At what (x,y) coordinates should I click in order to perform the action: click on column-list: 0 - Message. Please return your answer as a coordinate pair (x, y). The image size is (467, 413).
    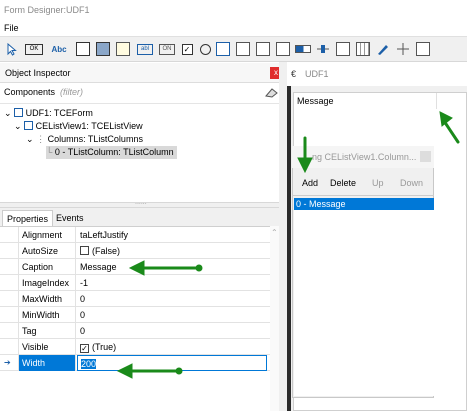
    Looking at the image, I should click on (364, 297).